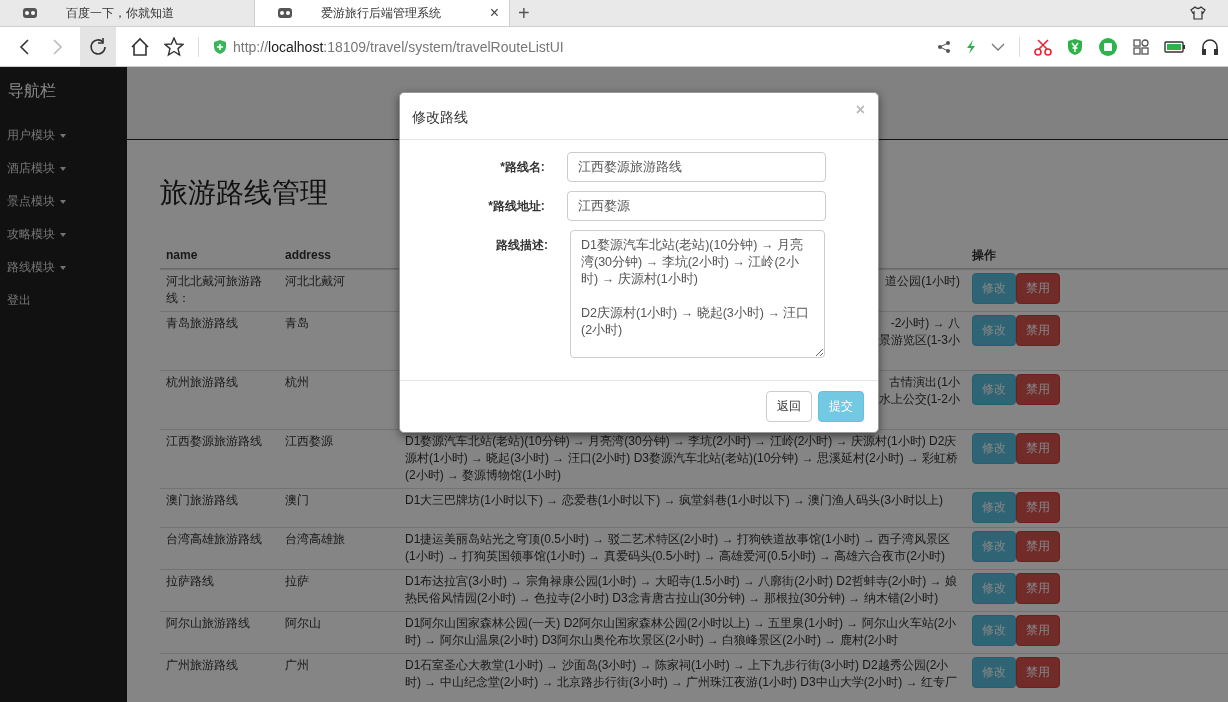  I want to click on grid-icon, so click(1141, 46).